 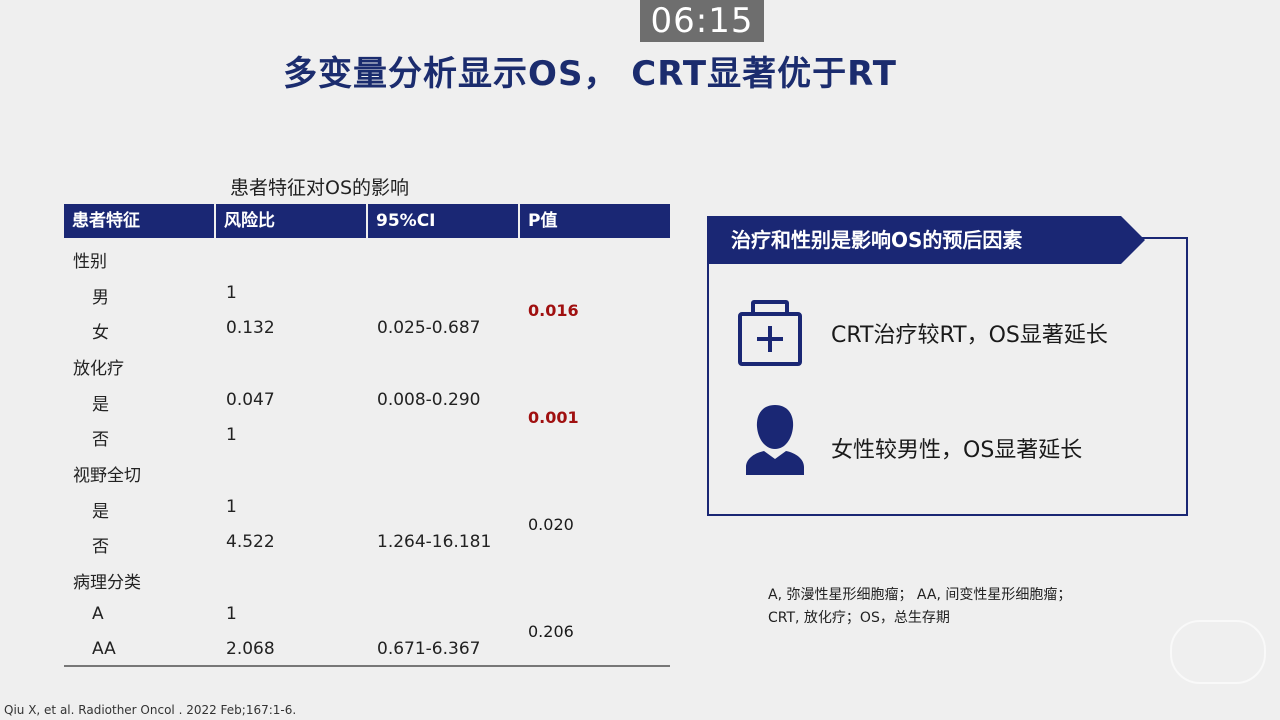 What do you see at coordinates (90, 262) in the screenshot?
I see `group-label: 性别` at bounding box center [90, 262].